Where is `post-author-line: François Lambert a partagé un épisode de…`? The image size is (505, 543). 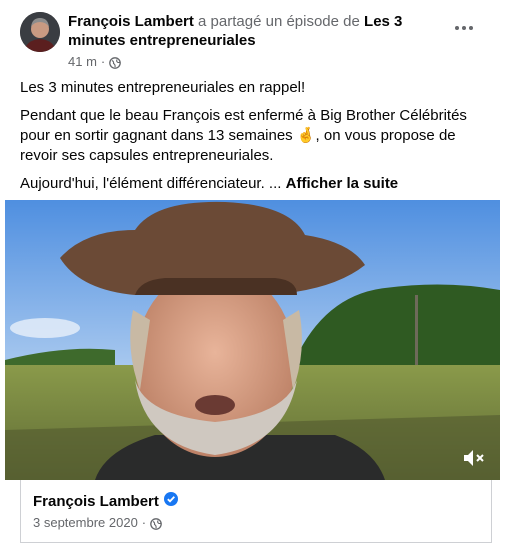
post-author-line: François Lambert a partagé un épisode de… is located at coordinates (243, 31).